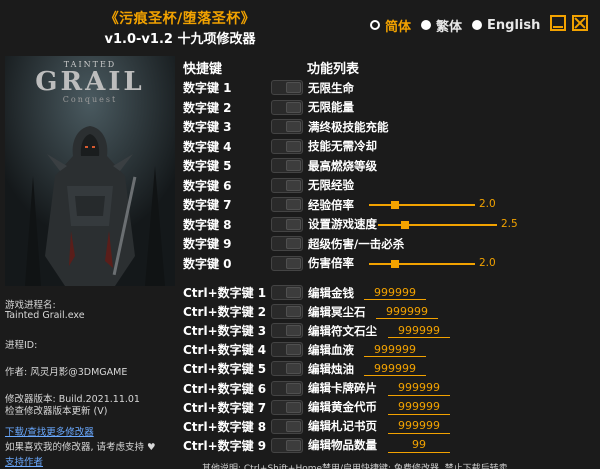  Describe the element at coordinates (49, 431) in the screenshot. I see `download-more-link: 下载/查找更多修改器` at that location.